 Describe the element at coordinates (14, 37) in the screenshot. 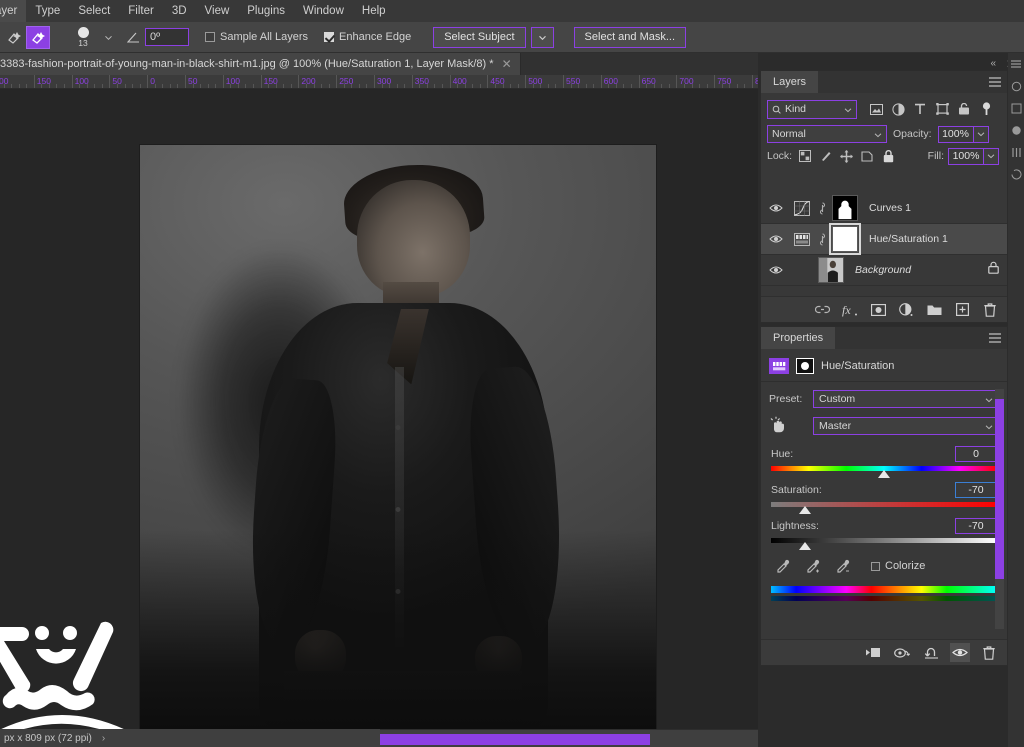

I see `quick-selection-new-icon` at that location.